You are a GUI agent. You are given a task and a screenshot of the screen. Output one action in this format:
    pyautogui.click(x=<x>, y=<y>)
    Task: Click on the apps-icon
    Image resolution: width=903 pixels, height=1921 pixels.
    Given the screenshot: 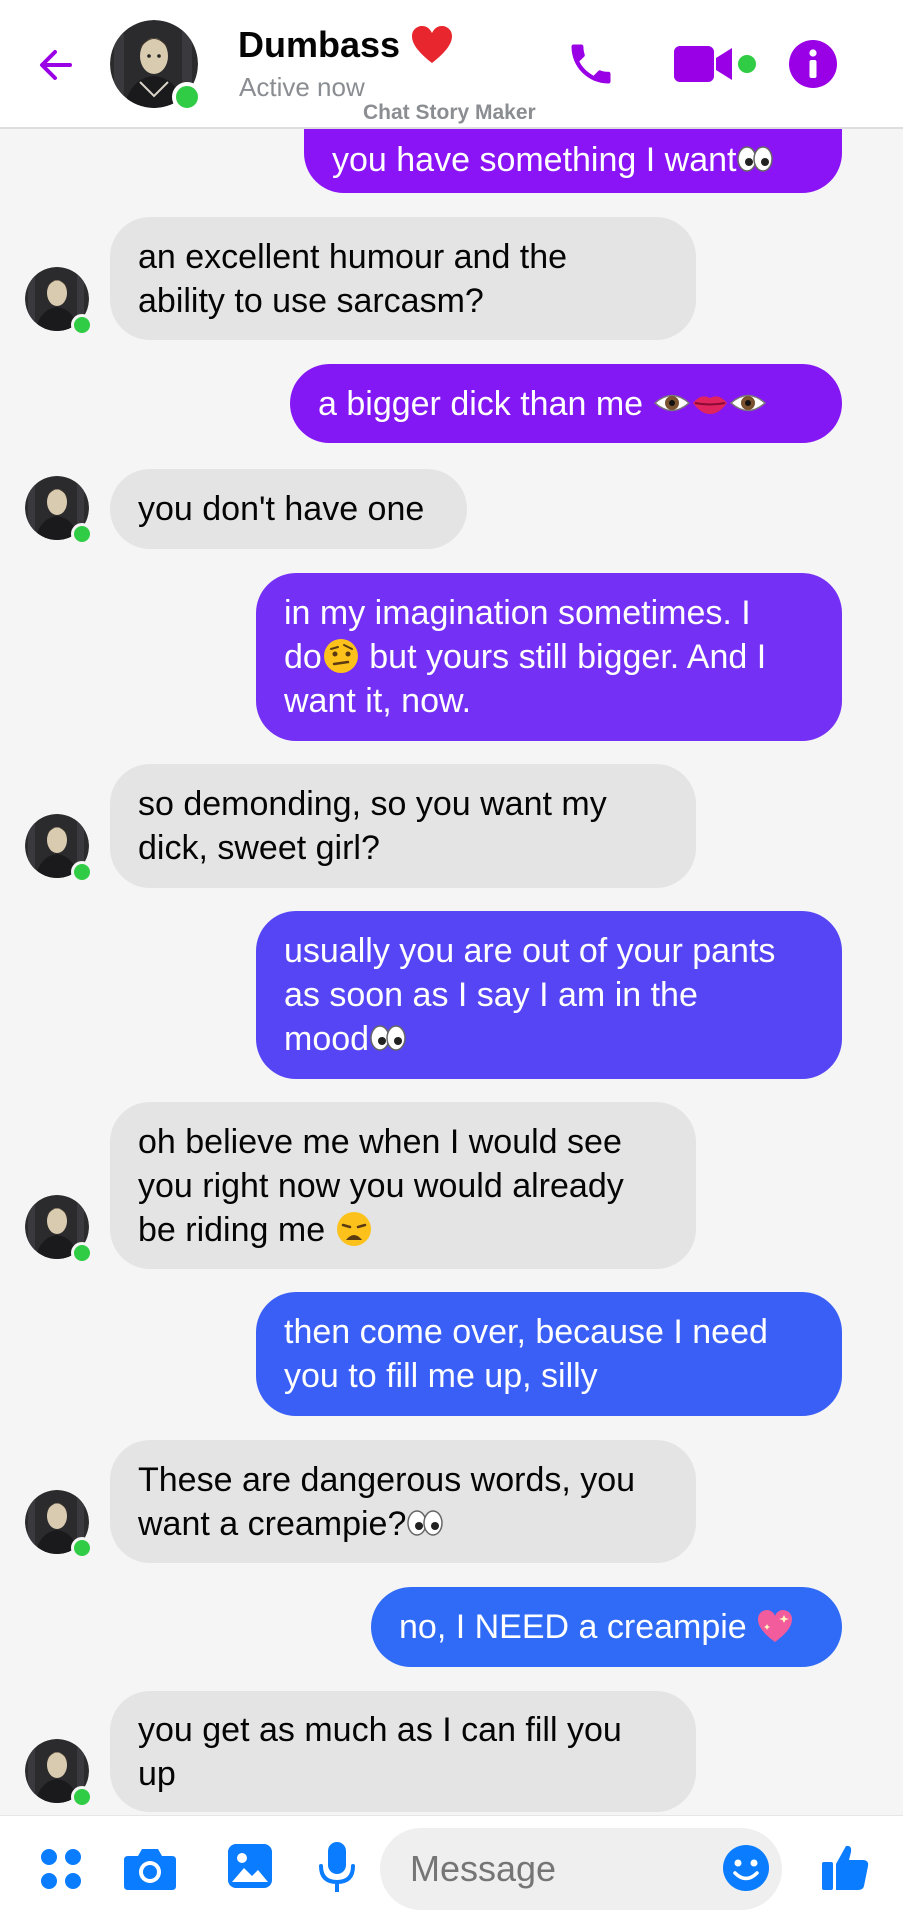 What is the action you would take?
    pyautogui.click(x=61, y=1869)
    